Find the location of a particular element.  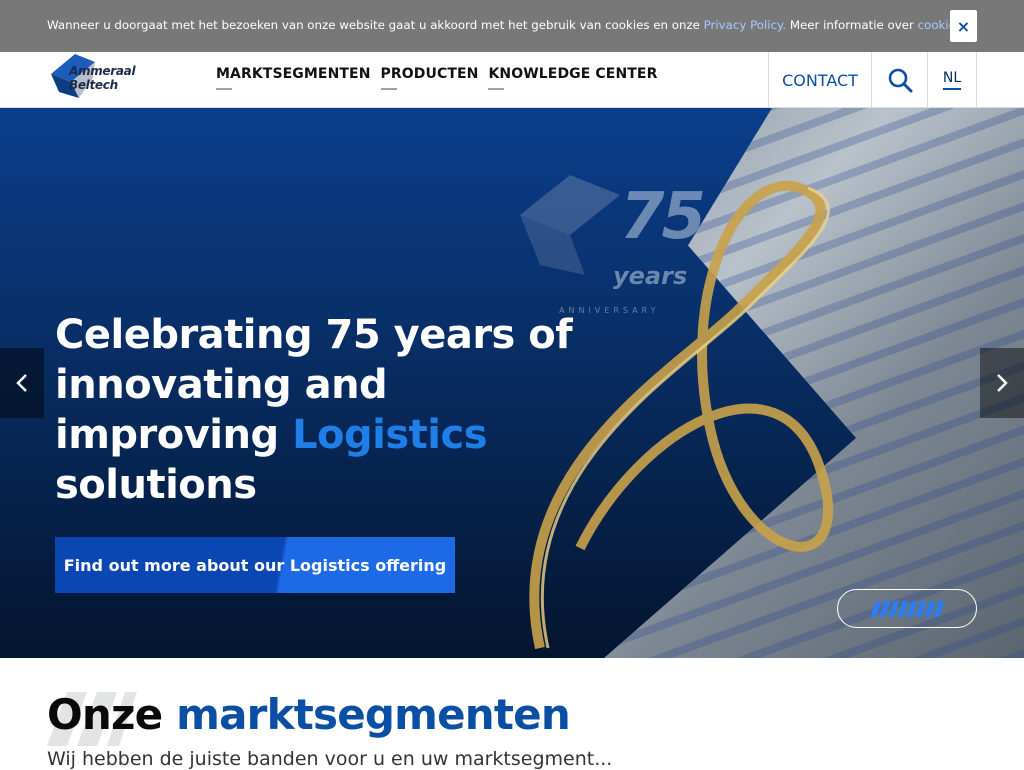

headline-accent: Logistics is located at coordinates (390, 435).